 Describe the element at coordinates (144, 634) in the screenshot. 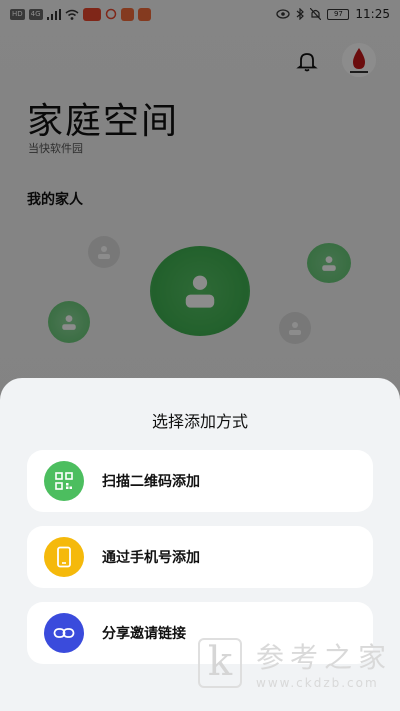

I see `option-label: 分享邀请链接` at that location.